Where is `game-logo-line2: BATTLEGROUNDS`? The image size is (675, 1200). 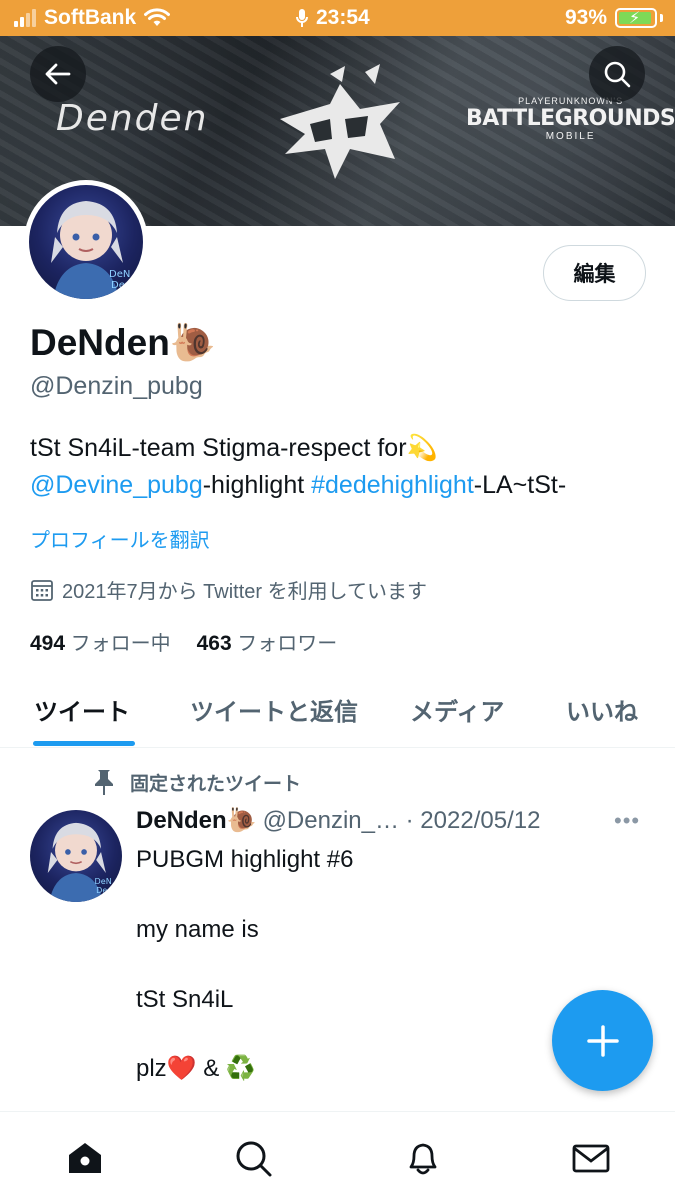
game-logo-line2: BATTLEGROUNDS is located at coordinates (570, 118).